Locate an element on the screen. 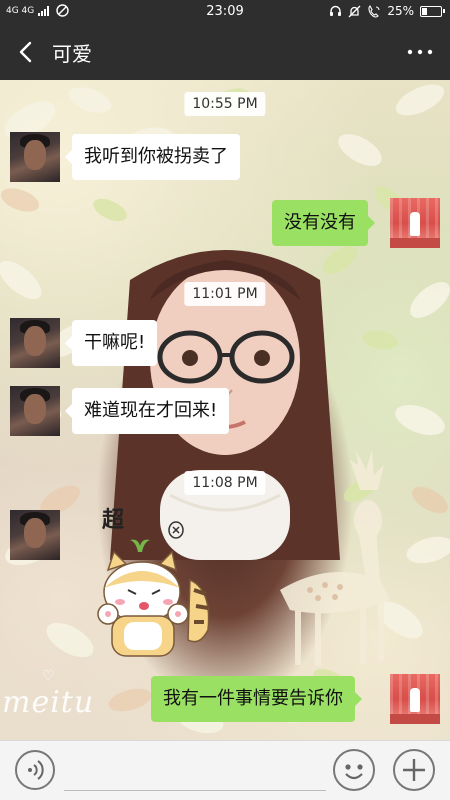 This screenshot has height=800, width=450. heart-mark-icon: ♡ is located at coordinates (48, 676).